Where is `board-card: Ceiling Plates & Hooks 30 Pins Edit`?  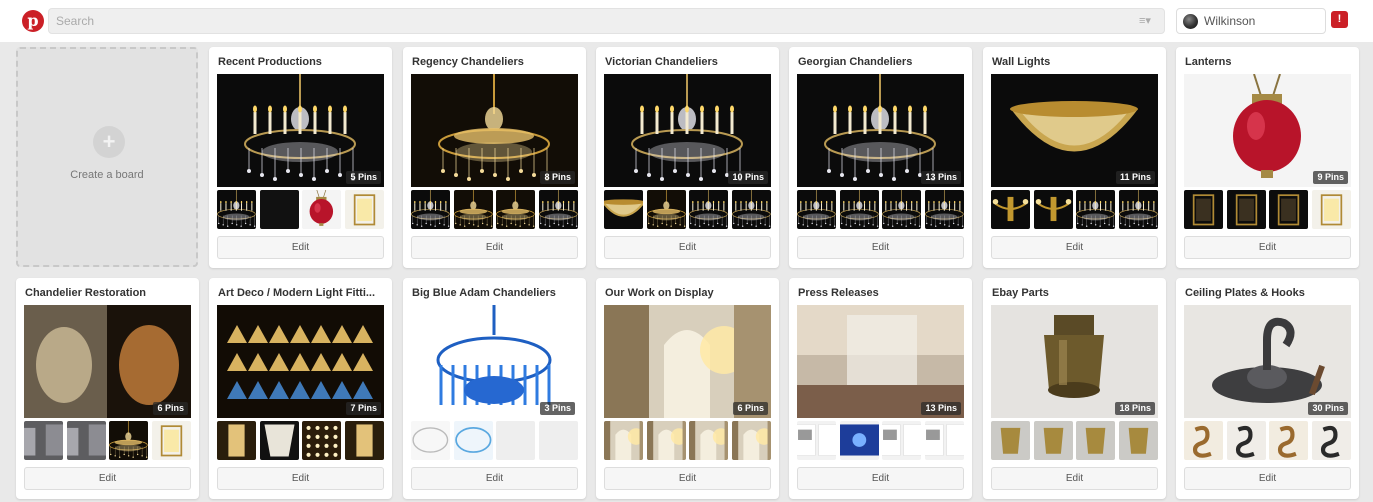 board-card: Ceiling Plates & Hooks 30 Pins Edit is located at coordinates (1267, 388).